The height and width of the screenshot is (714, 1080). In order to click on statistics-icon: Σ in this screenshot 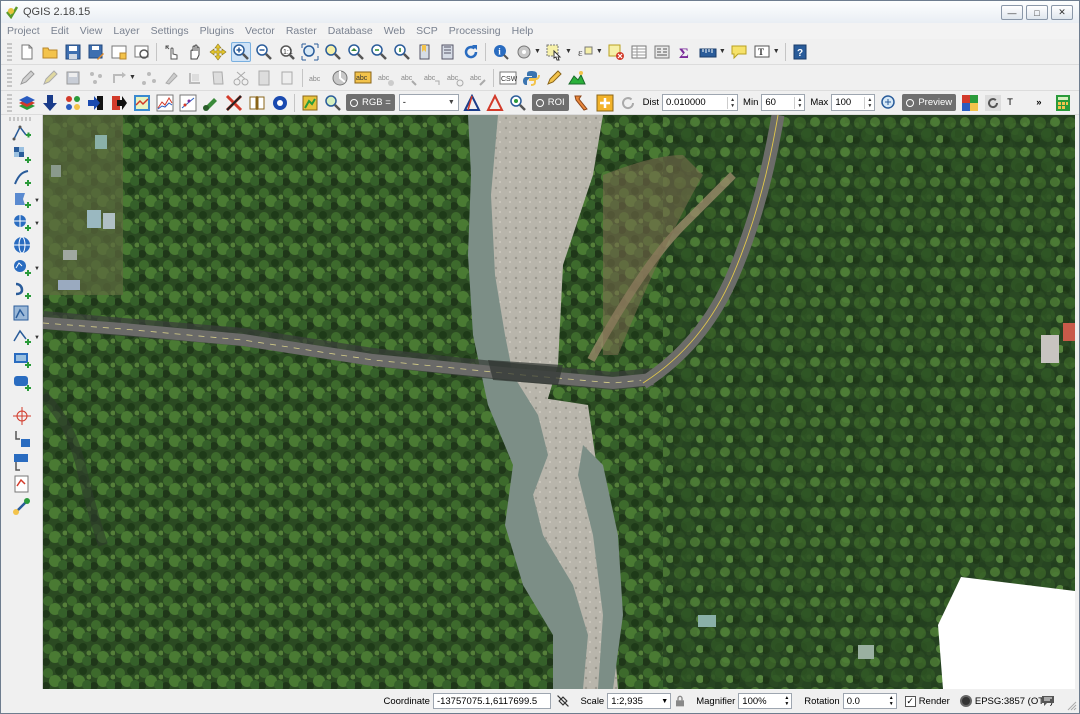, I will do `click(685, 52)`.